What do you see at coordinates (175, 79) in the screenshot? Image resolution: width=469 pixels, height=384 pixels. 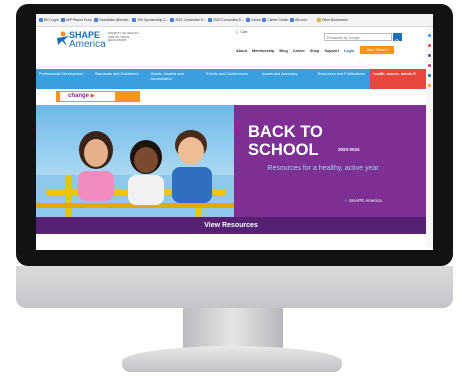 I see `main-nav-grants: Grants, Awards and Accreditation` at bounding box center [175, 79].